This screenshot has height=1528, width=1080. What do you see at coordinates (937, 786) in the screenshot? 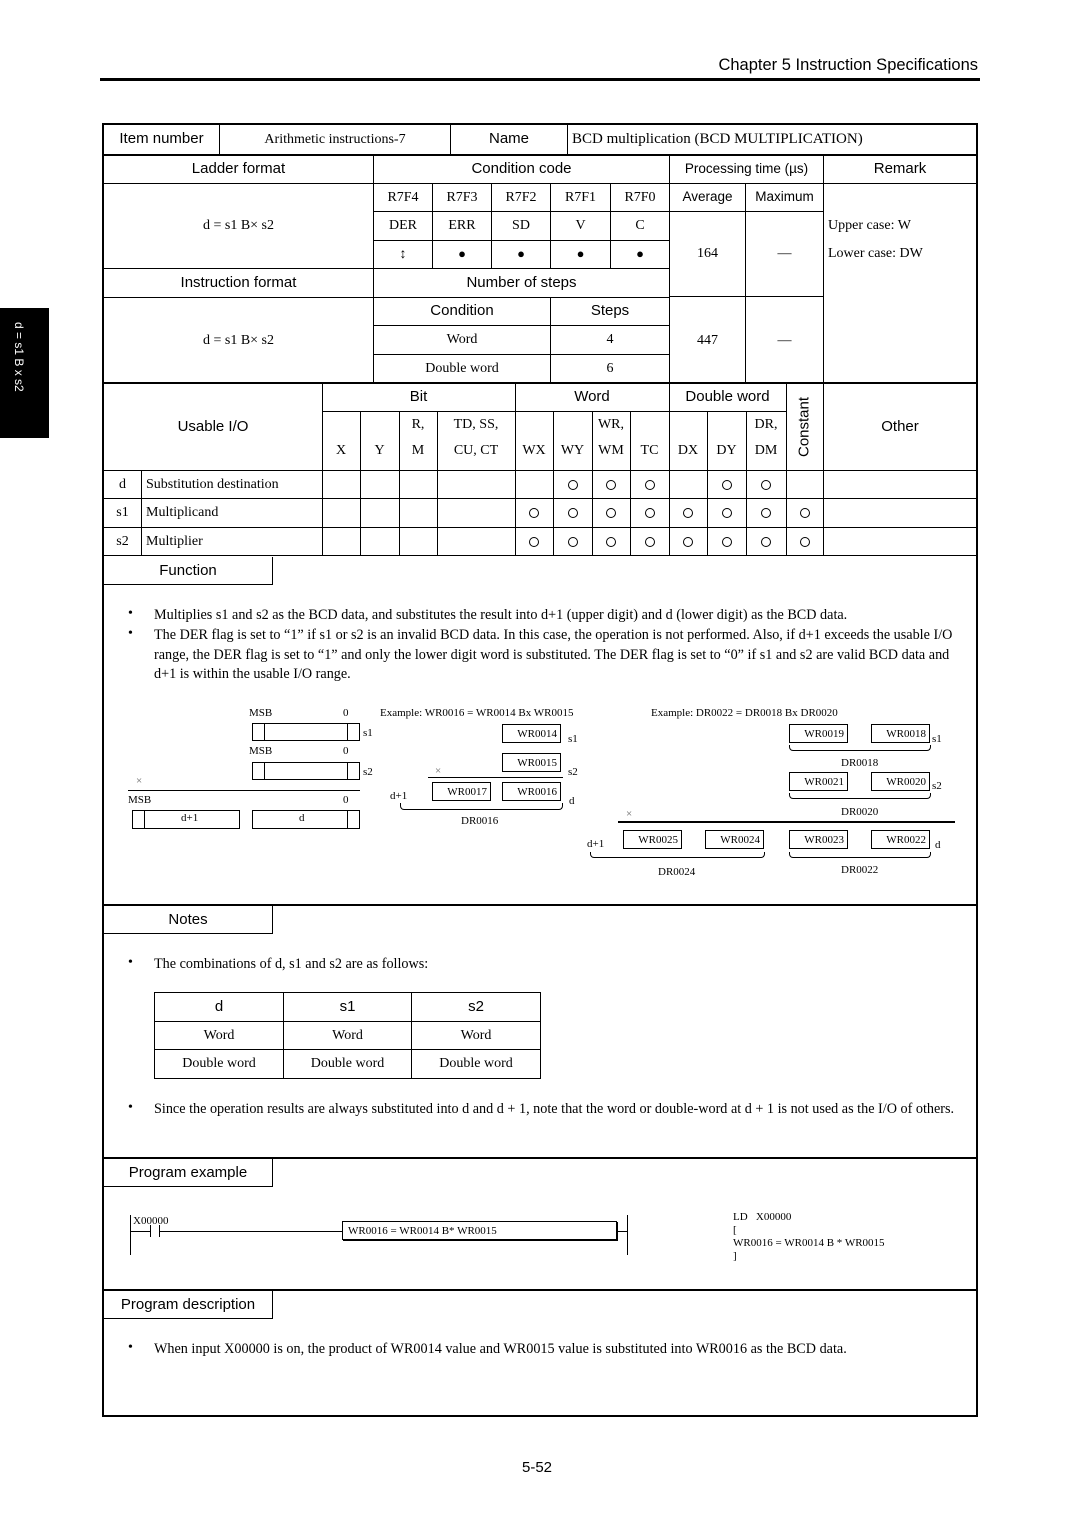
I see `ex2-s2-label: s2` at bounding box center [937, 786].